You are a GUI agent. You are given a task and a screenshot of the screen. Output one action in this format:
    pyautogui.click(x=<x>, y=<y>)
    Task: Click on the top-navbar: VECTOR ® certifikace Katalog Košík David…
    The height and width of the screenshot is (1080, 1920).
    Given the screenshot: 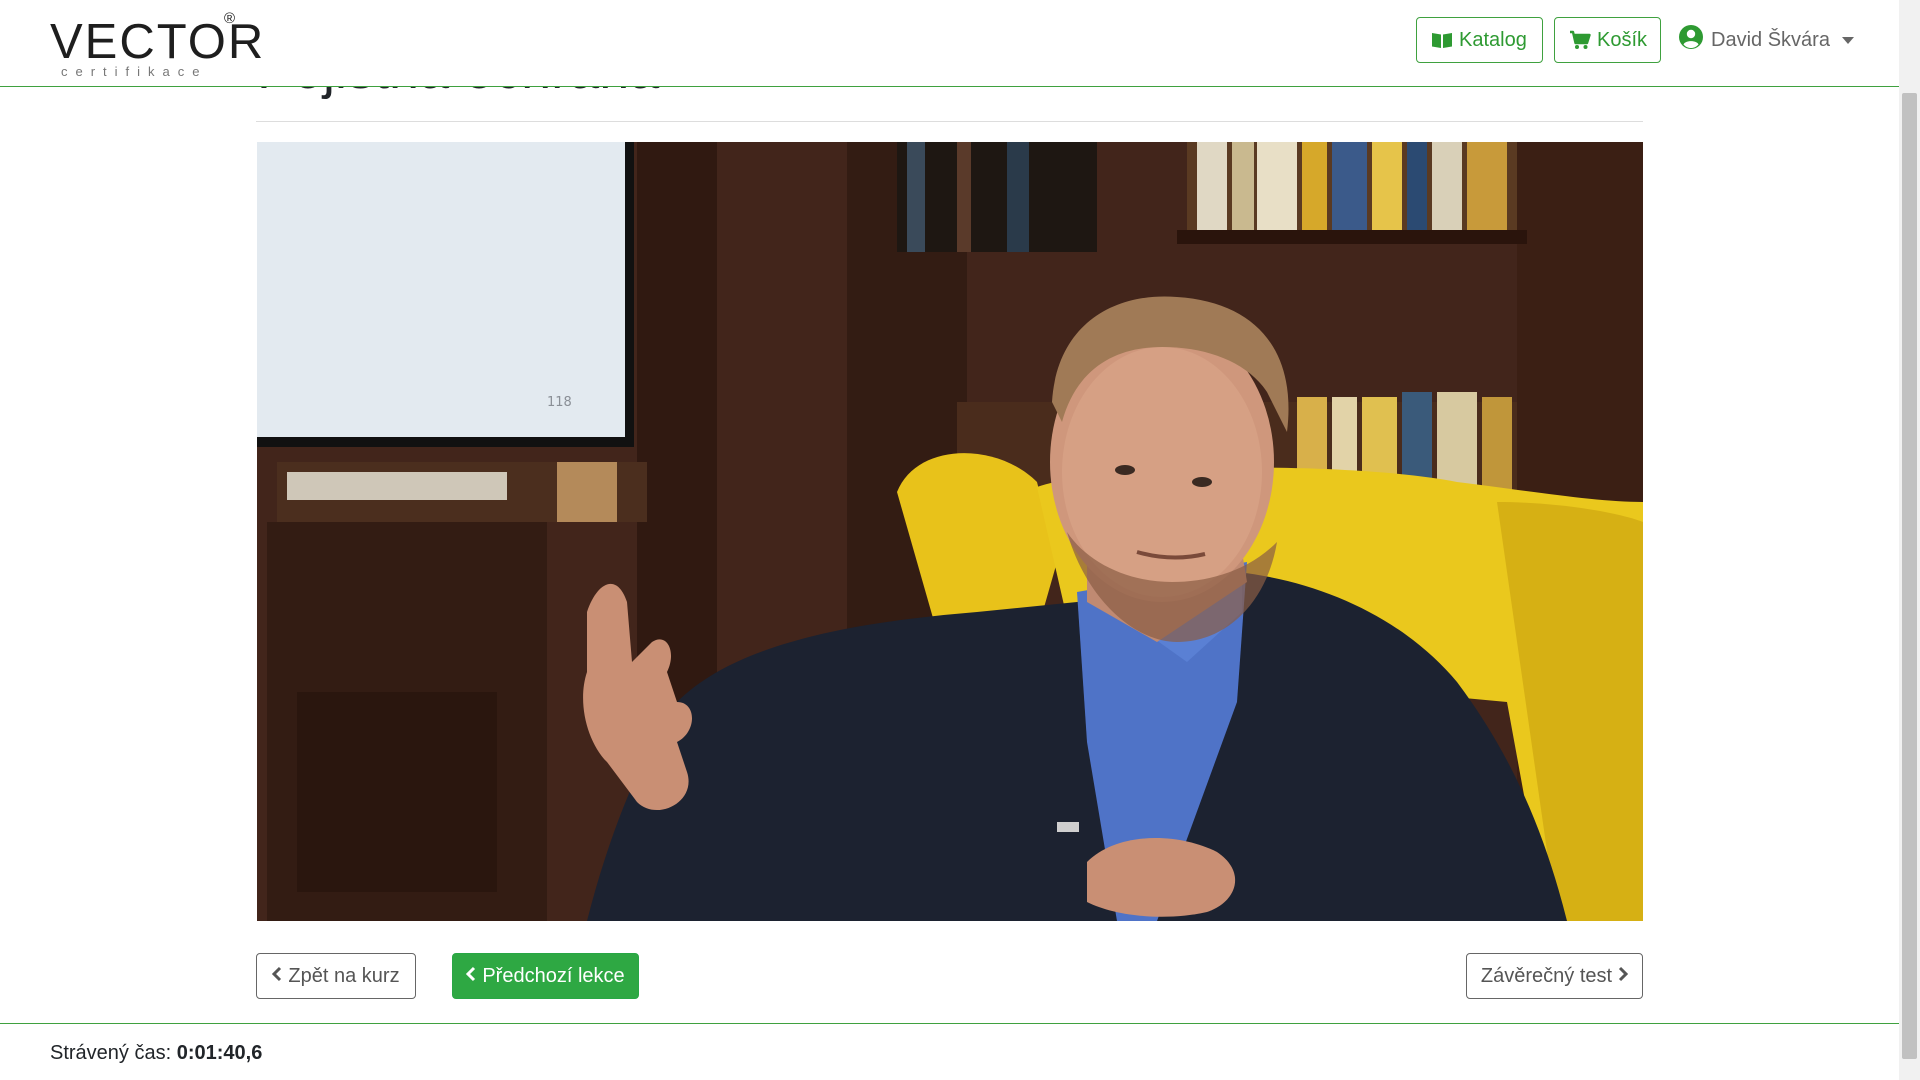 What is the action you would take?
    pyautogui.click(x=949, y=43)
    